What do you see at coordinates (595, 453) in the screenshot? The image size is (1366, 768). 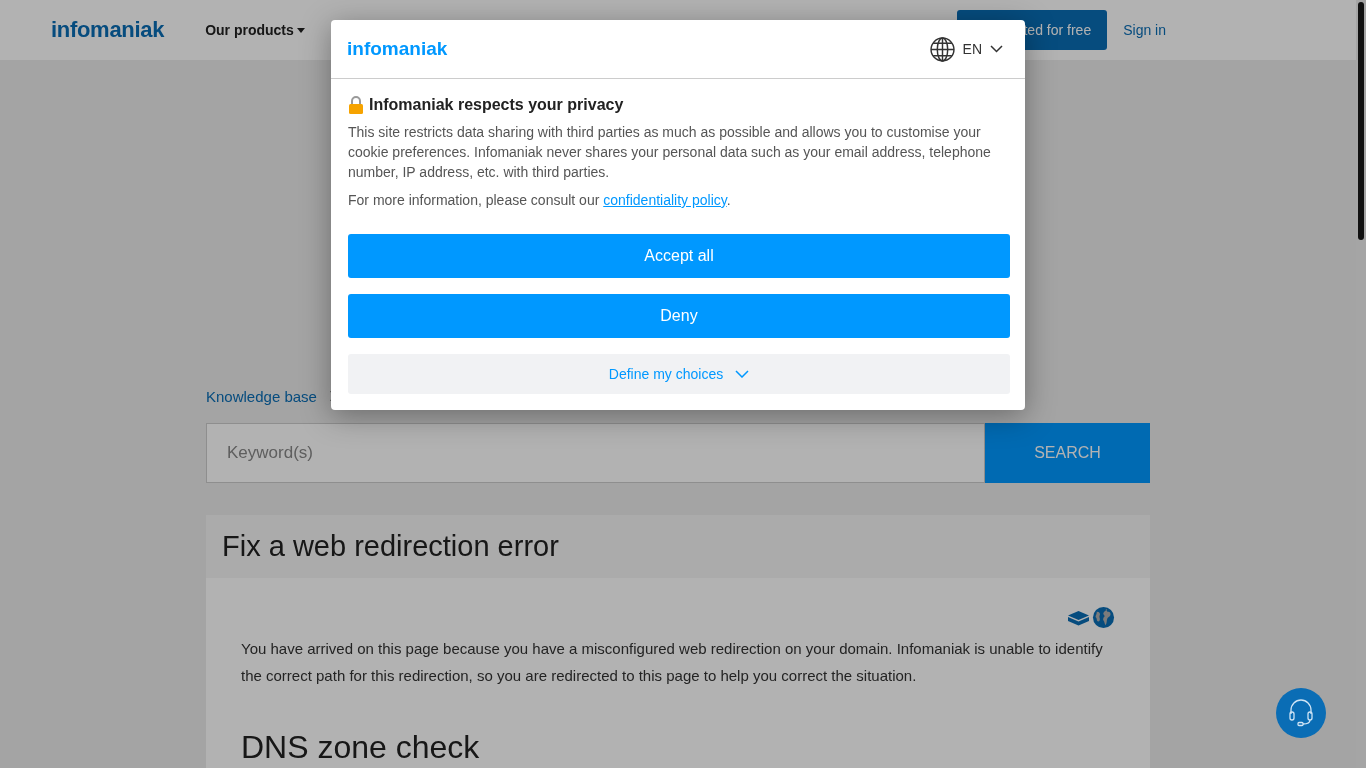 I see `search-field: Keyword(s)` at bounding box center [595, 453].